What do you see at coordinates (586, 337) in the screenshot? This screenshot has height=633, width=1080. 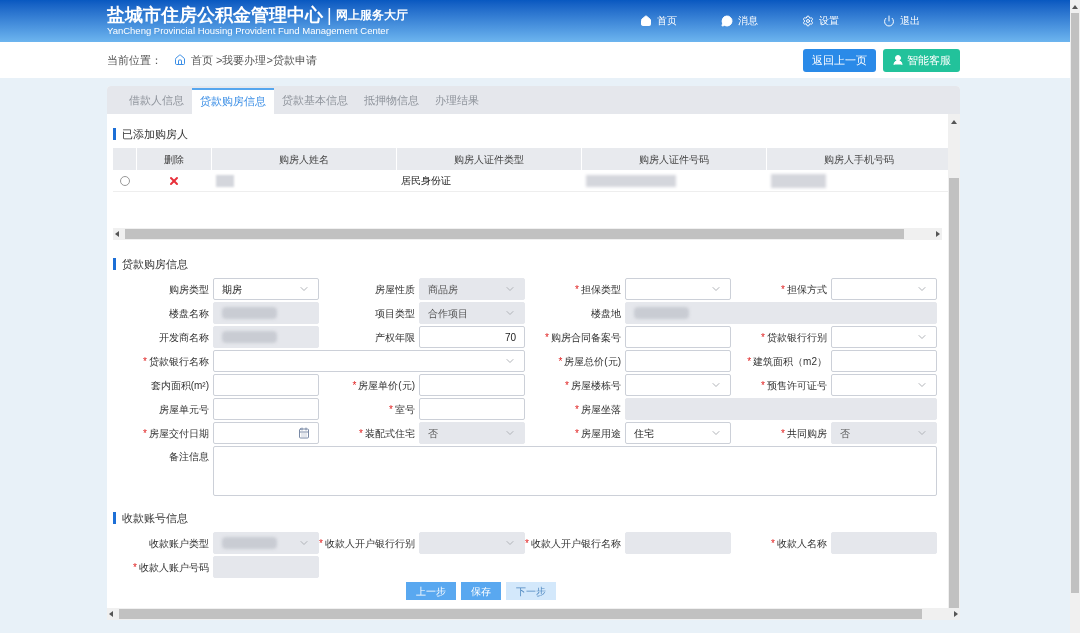 I see `label-text: 购房合同备案号` at bounding box center [586, 337].